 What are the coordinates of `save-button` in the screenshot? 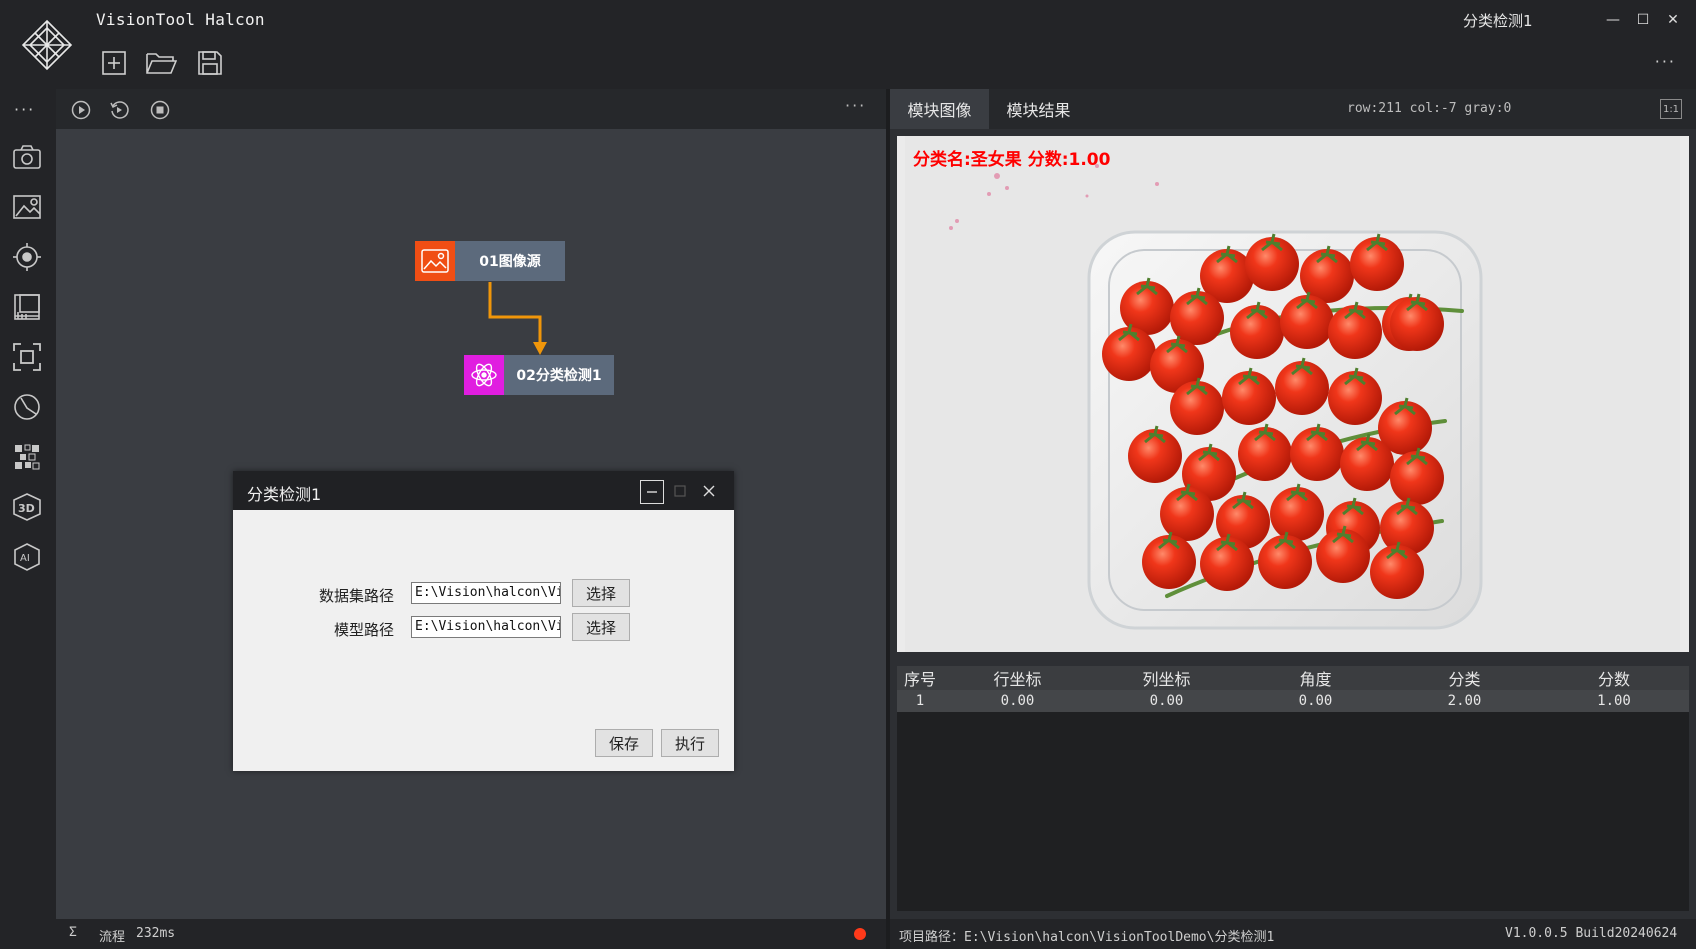 It's located at (210, 63).